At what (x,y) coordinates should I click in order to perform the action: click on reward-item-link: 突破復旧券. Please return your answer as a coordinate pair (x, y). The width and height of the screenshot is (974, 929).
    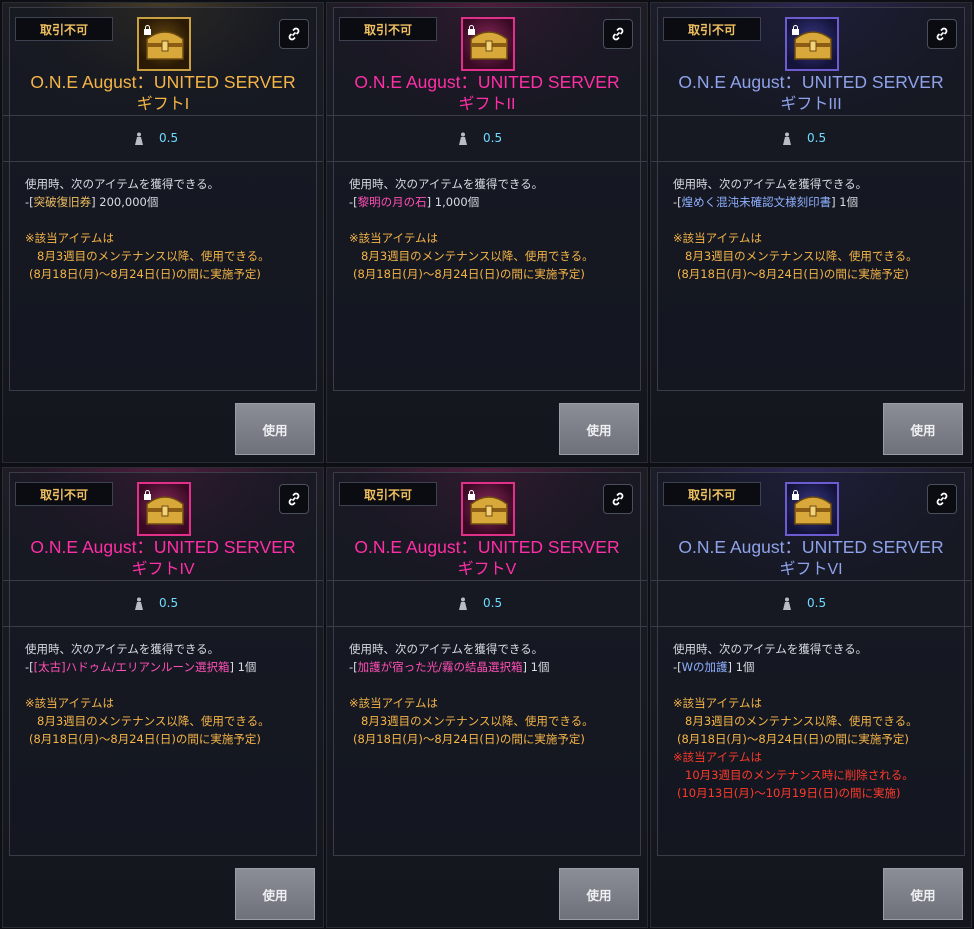
    Looking at the image, I should click on (63, 202).